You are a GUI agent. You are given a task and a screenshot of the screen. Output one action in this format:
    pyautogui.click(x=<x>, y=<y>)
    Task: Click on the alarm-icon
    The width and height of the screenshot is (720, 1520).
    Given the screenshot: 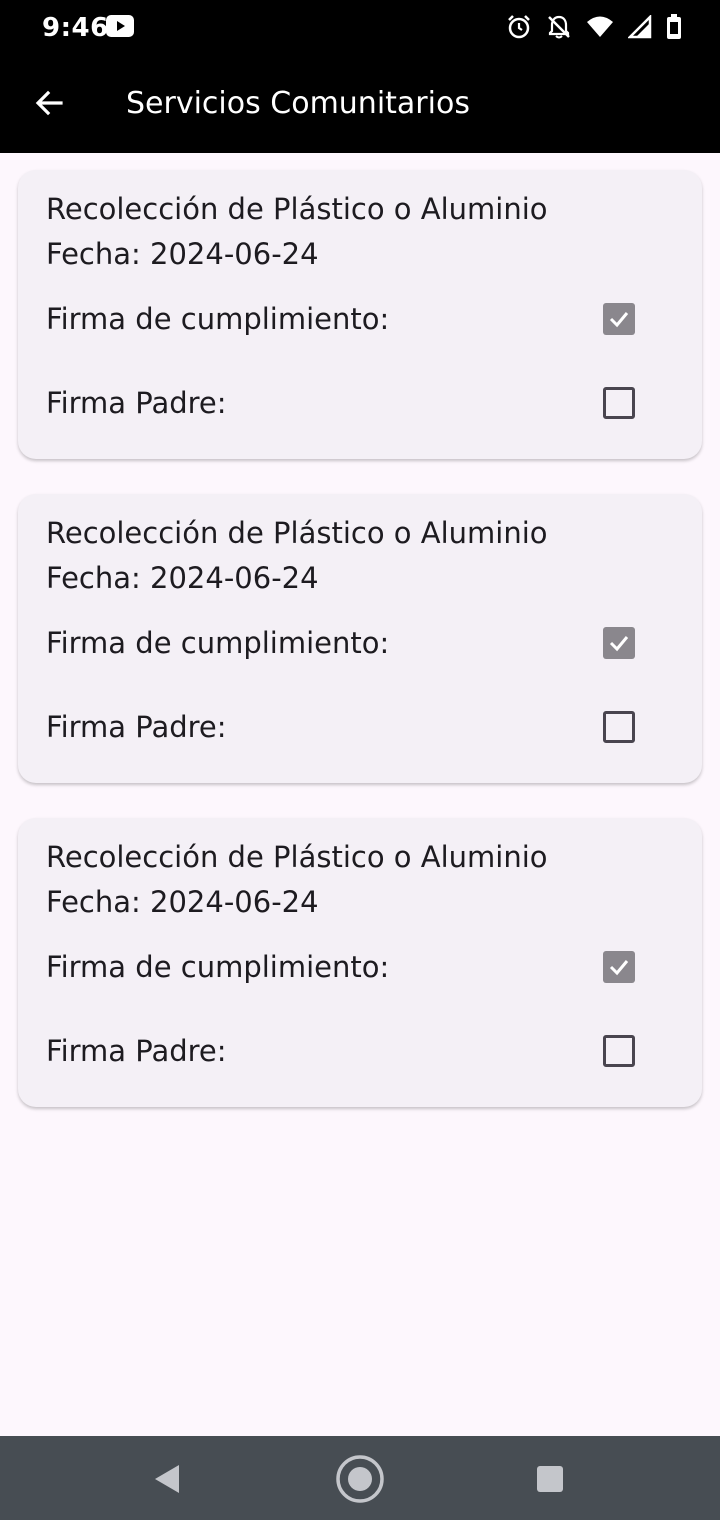 What is the action you would take?
    pyautogui.click(x=519, y=29)
    